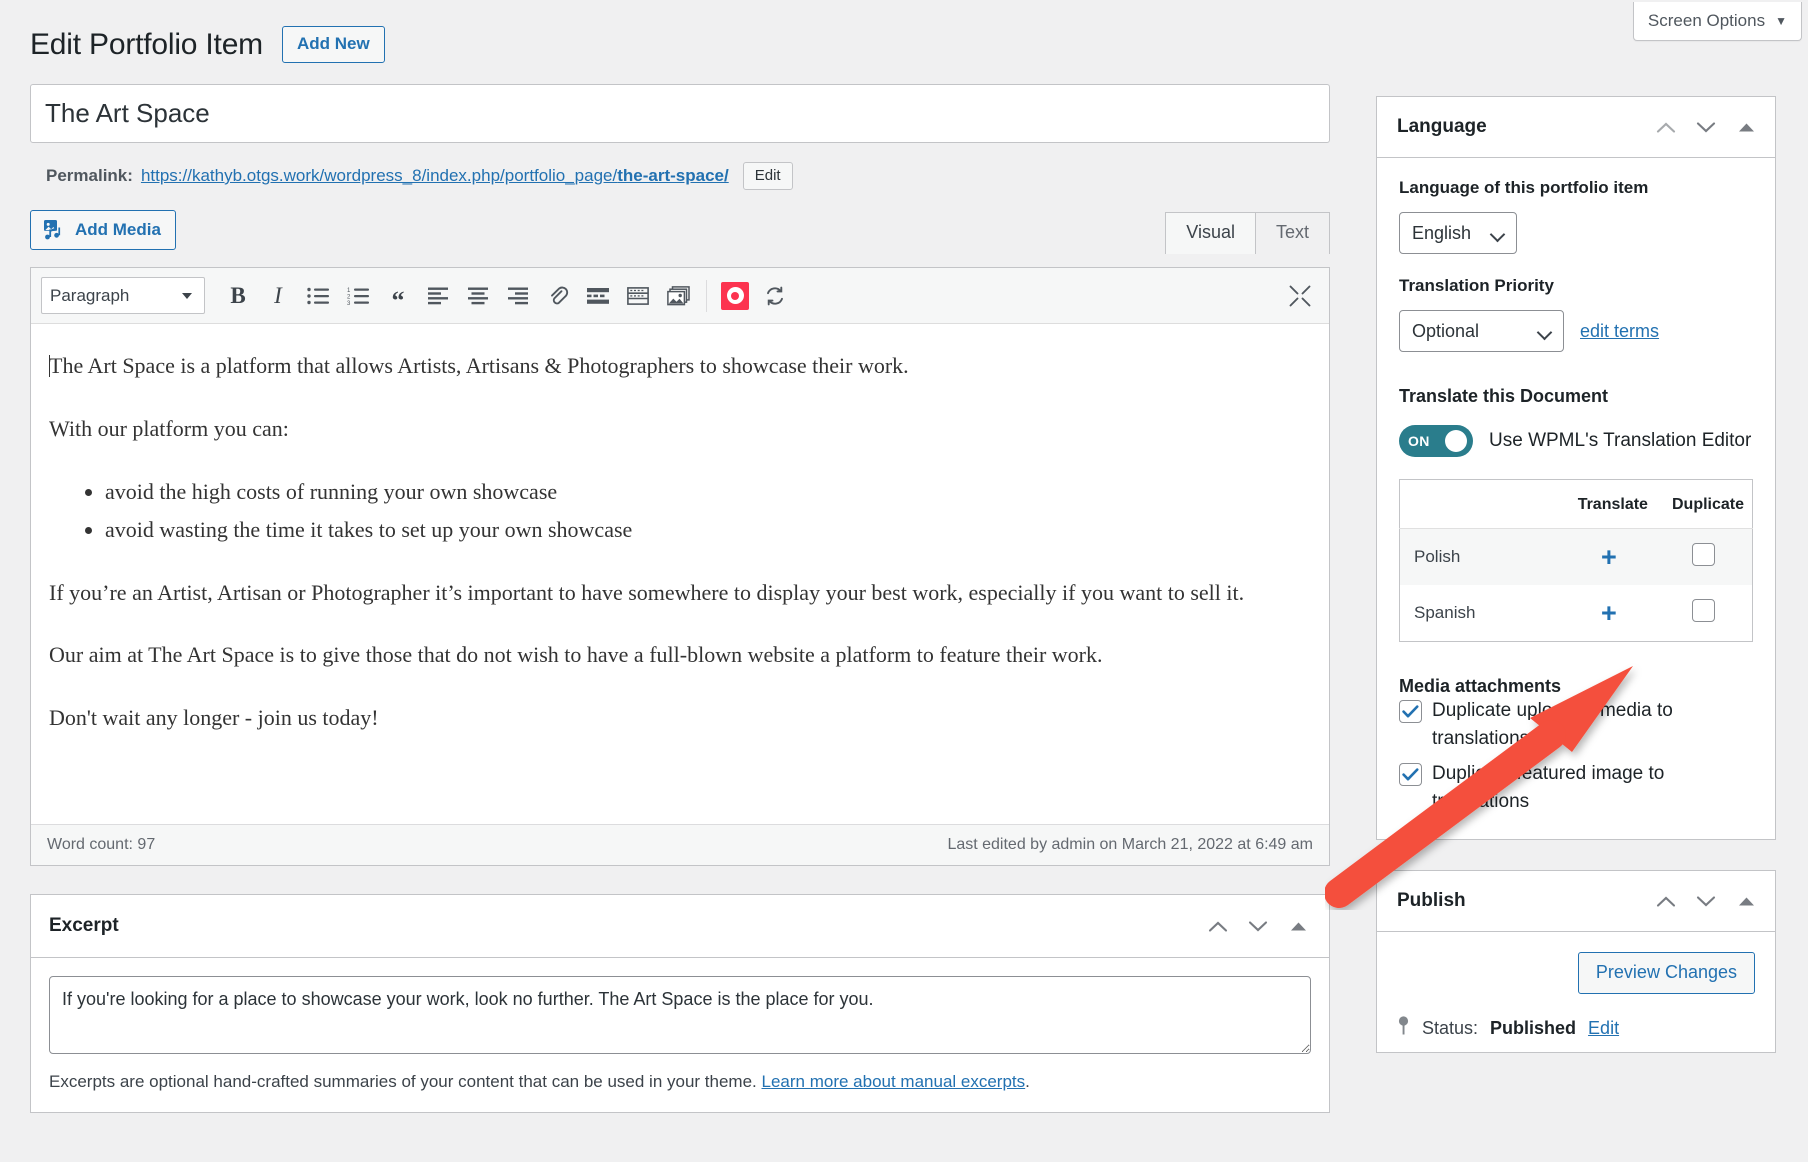 This screenshot has width=1808, height=1162. Describe the element at coordinates (478, 296) in the screenshot. I see `align-center-icon` at that location.